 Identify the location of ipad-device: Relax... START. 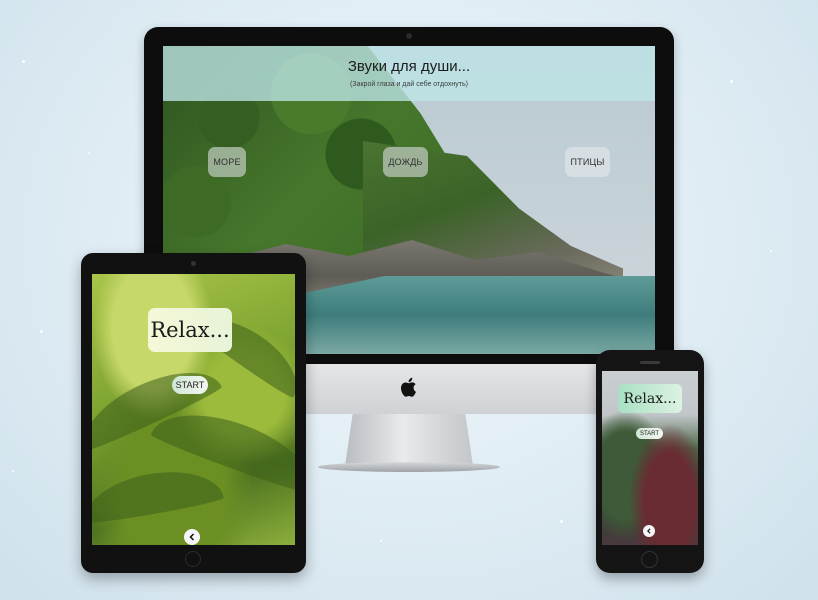
(193, 413).